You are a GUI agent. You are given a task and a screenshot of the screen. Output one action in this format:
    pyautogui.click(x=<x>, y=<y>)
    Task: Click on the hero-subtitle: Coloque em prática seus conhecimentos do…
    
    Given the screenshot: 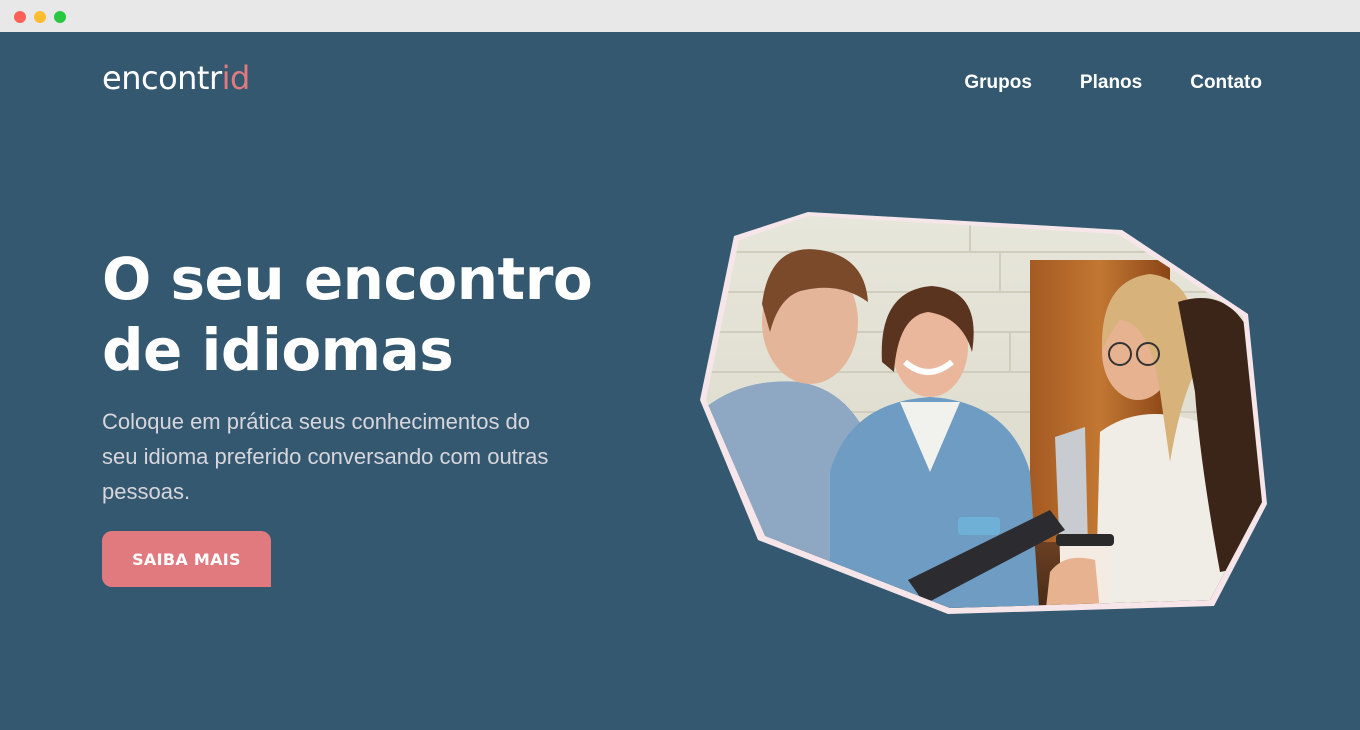 What is the action you would take?
    pyautogui.click(x=325, y=456)
    